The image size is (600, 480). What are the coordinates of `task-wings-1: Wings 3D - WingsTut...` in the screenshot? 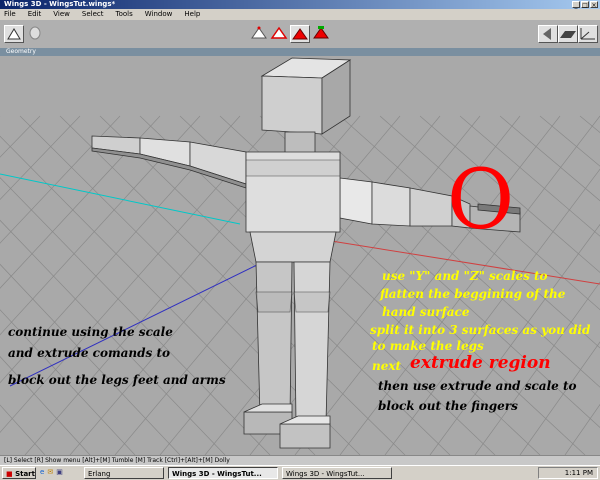 It's located at (223, 473).